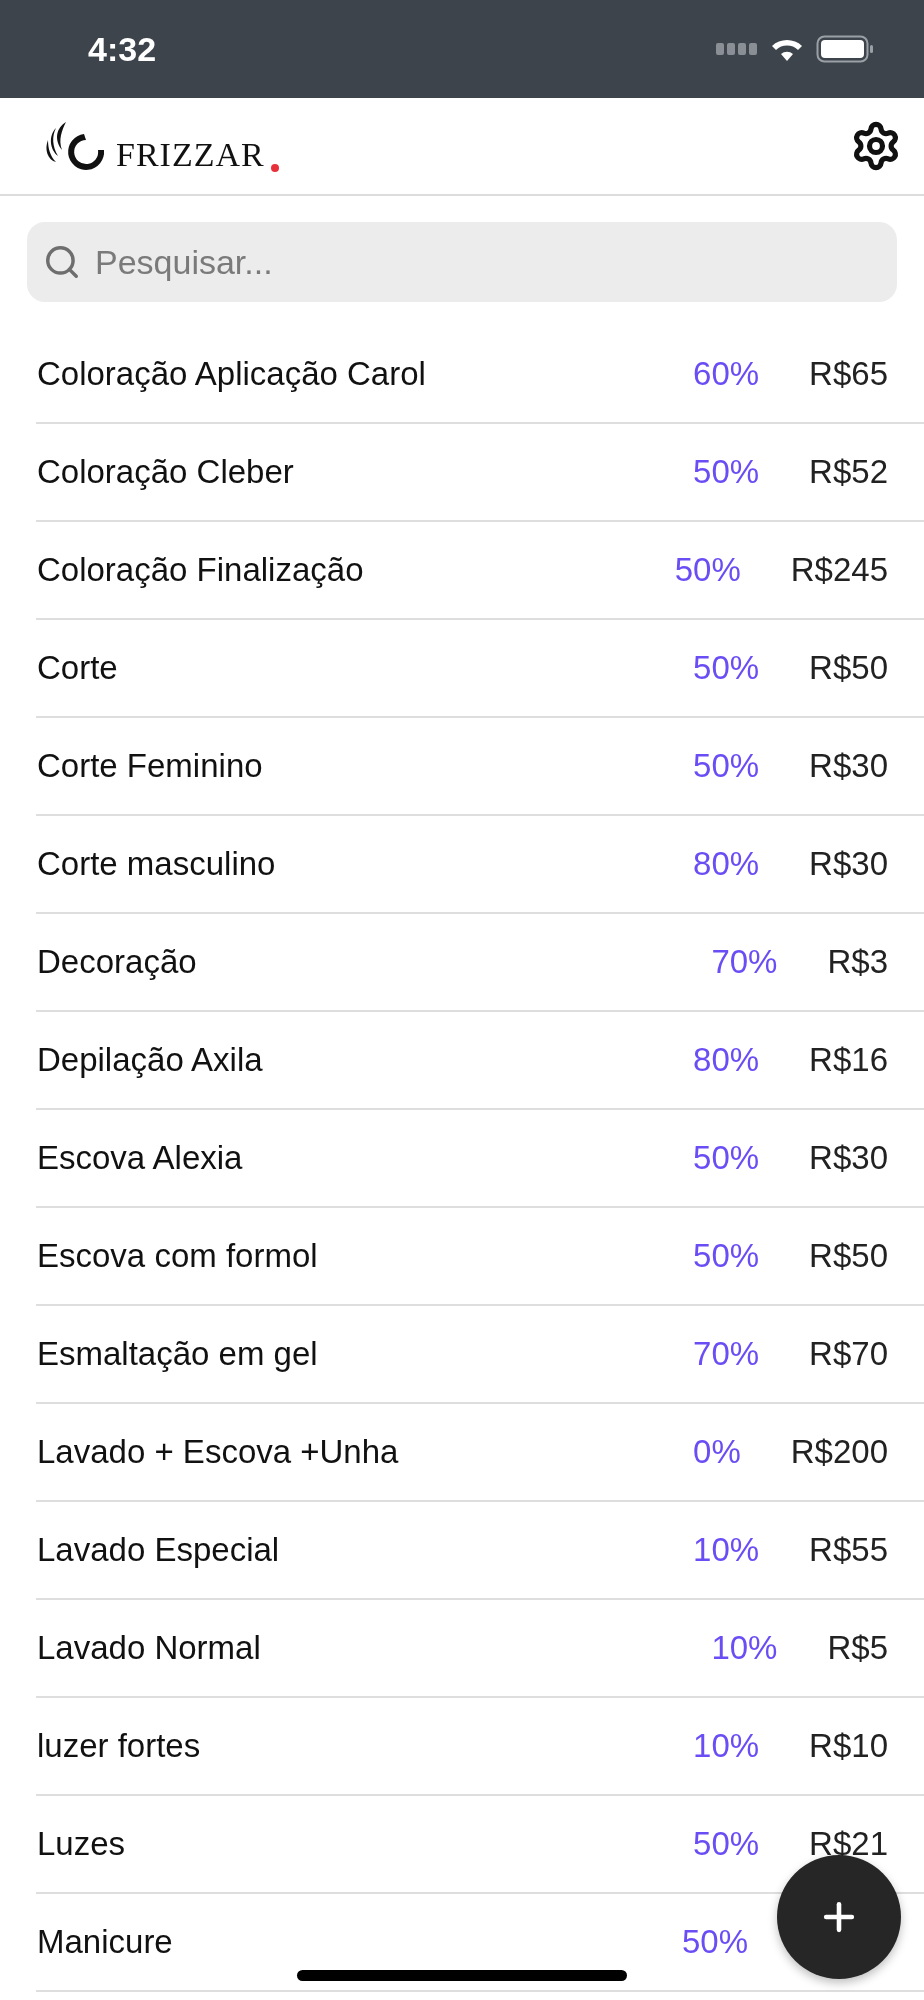 Image resolution: width=924 pixels, height=2000 pixels. I want to click on service-name: Decoração, so click(117, 962).